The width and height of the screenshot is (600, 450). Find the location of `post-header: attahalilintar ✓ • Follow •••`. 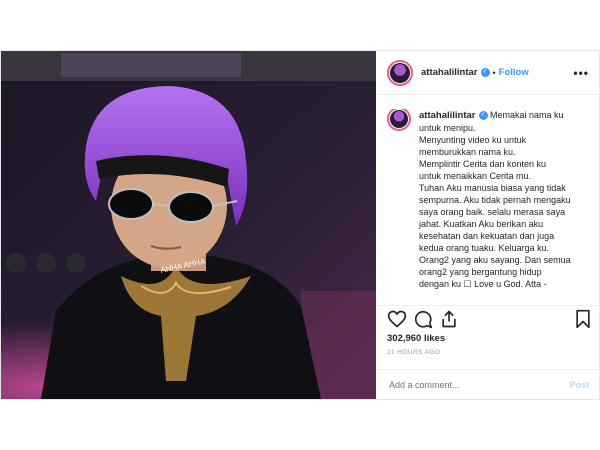

post-header: attahalilintar ✓ • Follow ••• is located at coordinates (488, 73).